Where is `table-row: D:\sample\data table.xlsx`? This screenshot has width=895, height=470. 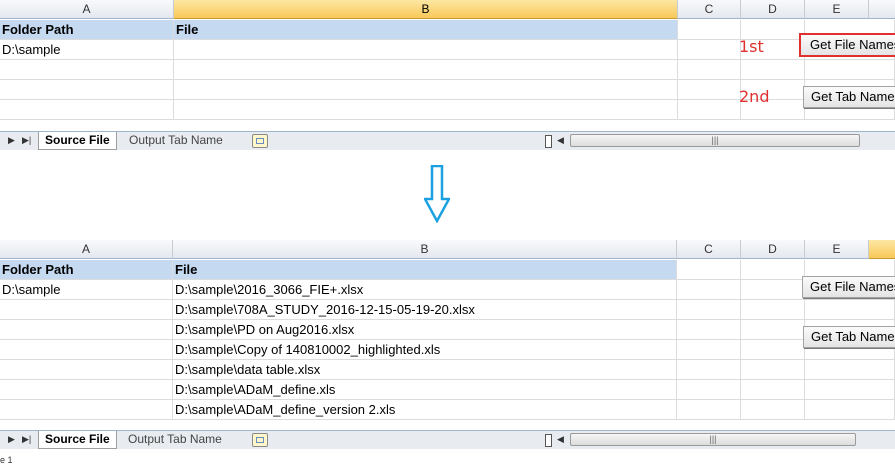 table-row: D:\sample\data table.xlsx is located at coordinates (447, 370).